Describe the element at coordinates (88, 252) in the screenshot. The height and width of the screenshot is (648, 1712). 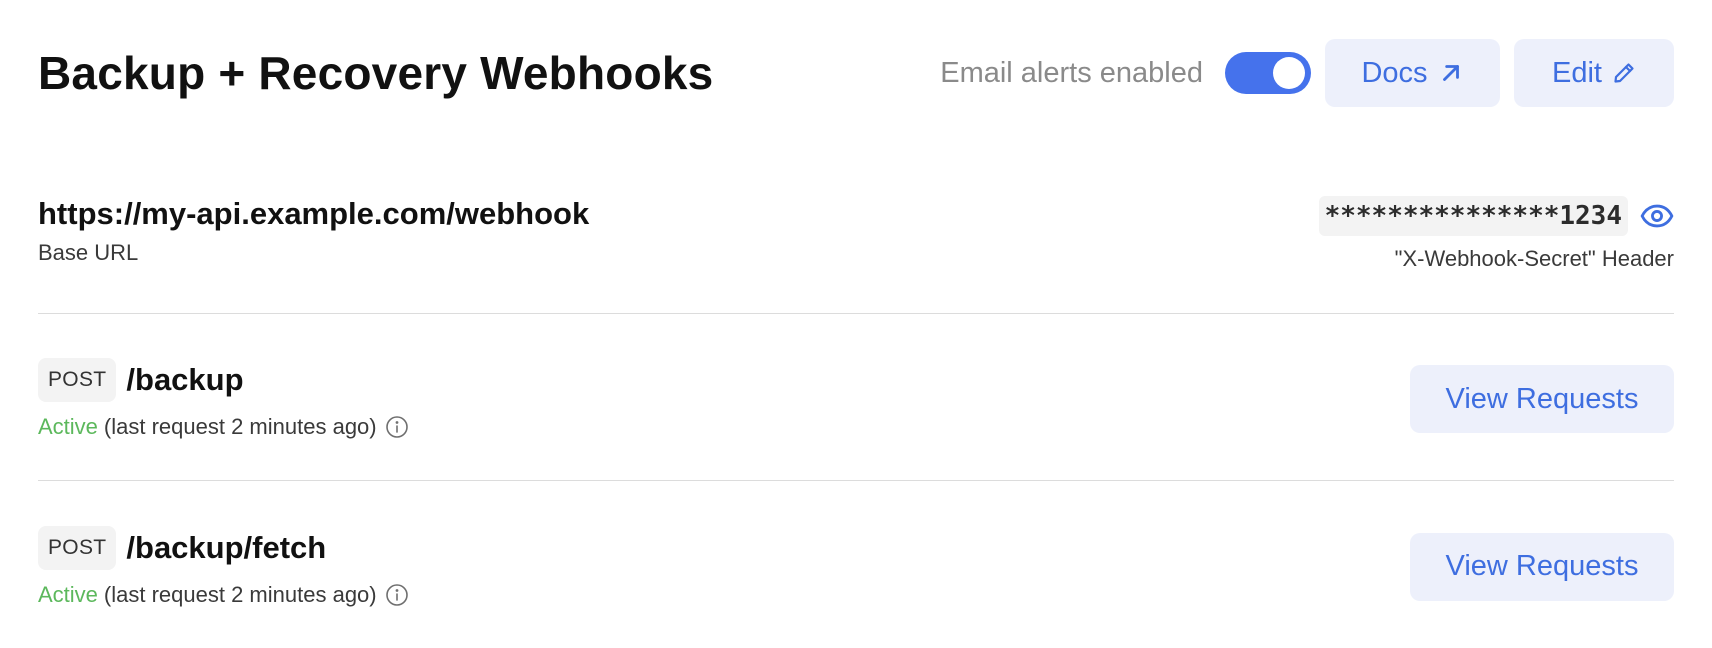
I see `base-url-caption: Base URL` at that location.